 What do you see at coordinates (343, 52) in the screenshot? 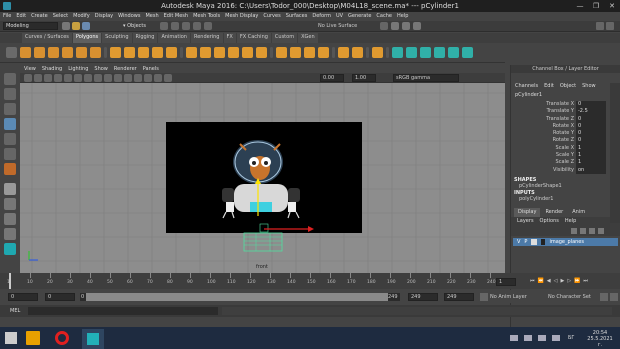
I see `mirror-icon` at bounding box center [343, 52].